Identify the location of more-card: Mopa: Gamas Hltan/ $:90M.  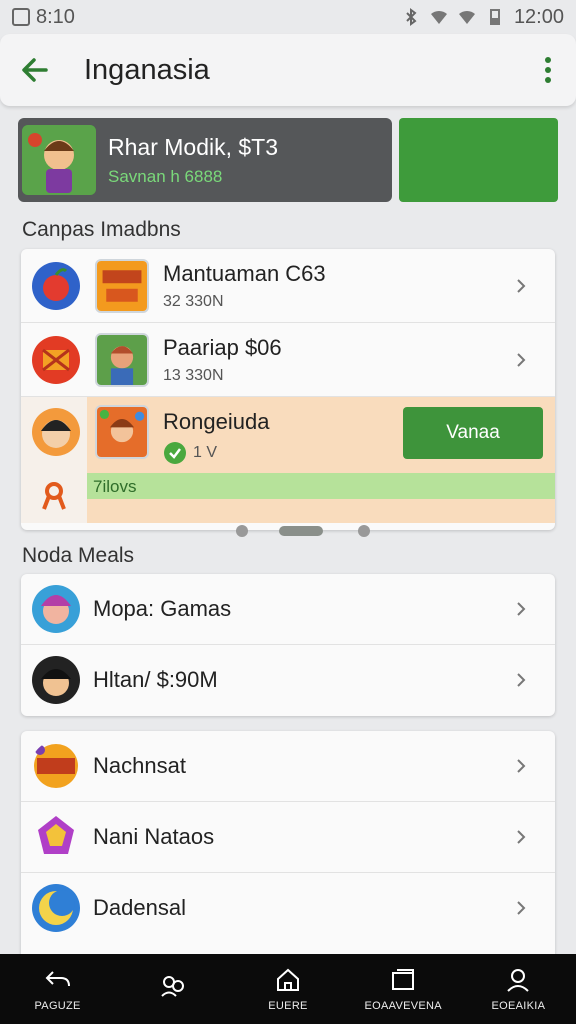
(288, 645).